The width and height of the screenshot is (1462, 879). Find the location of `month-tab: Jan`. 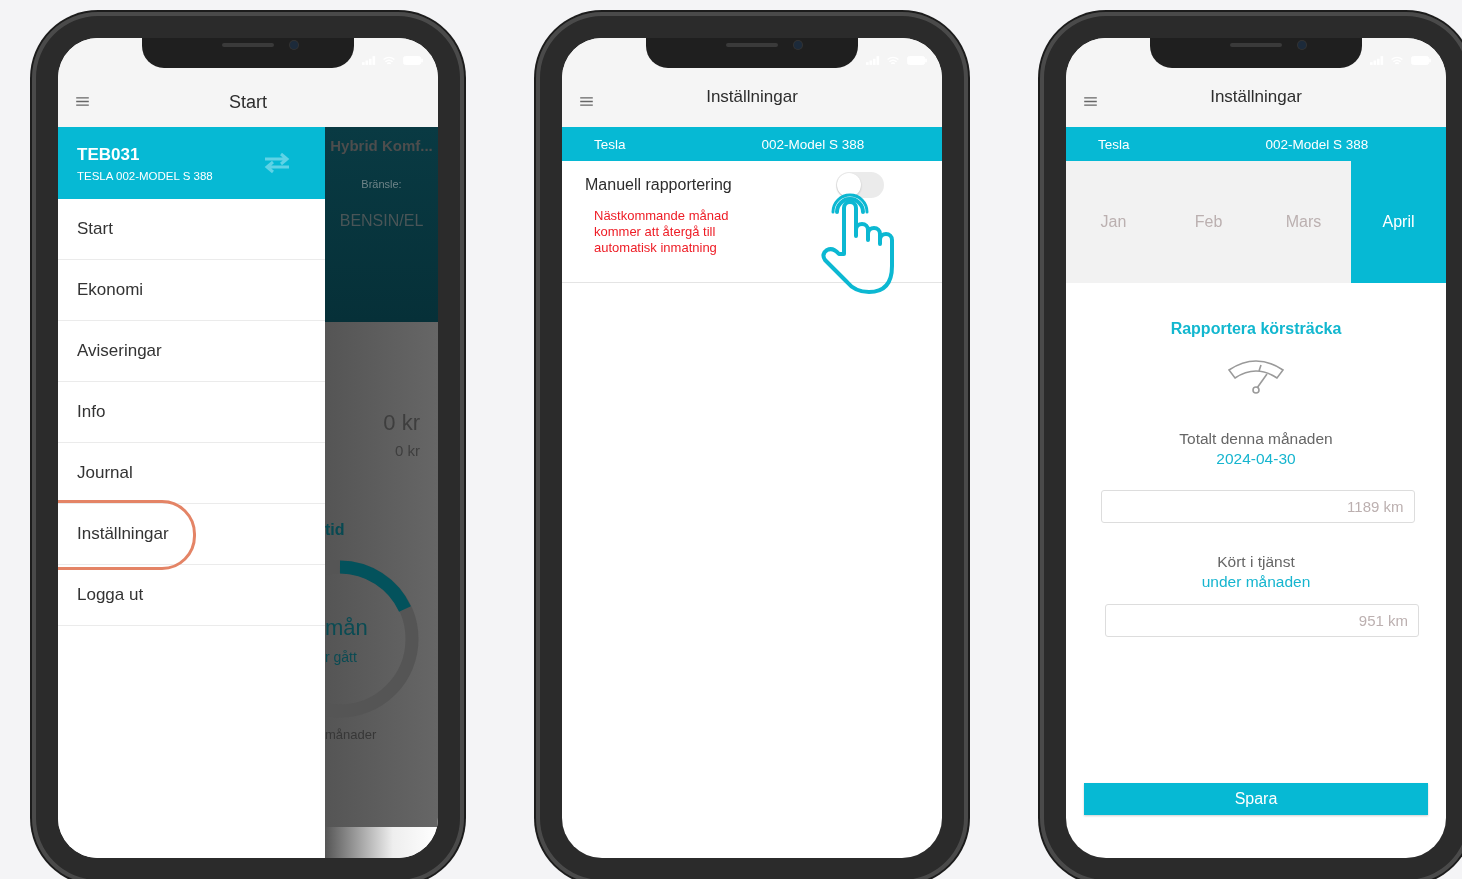

month-tab: Jan is located at coordinates (1113, 222).